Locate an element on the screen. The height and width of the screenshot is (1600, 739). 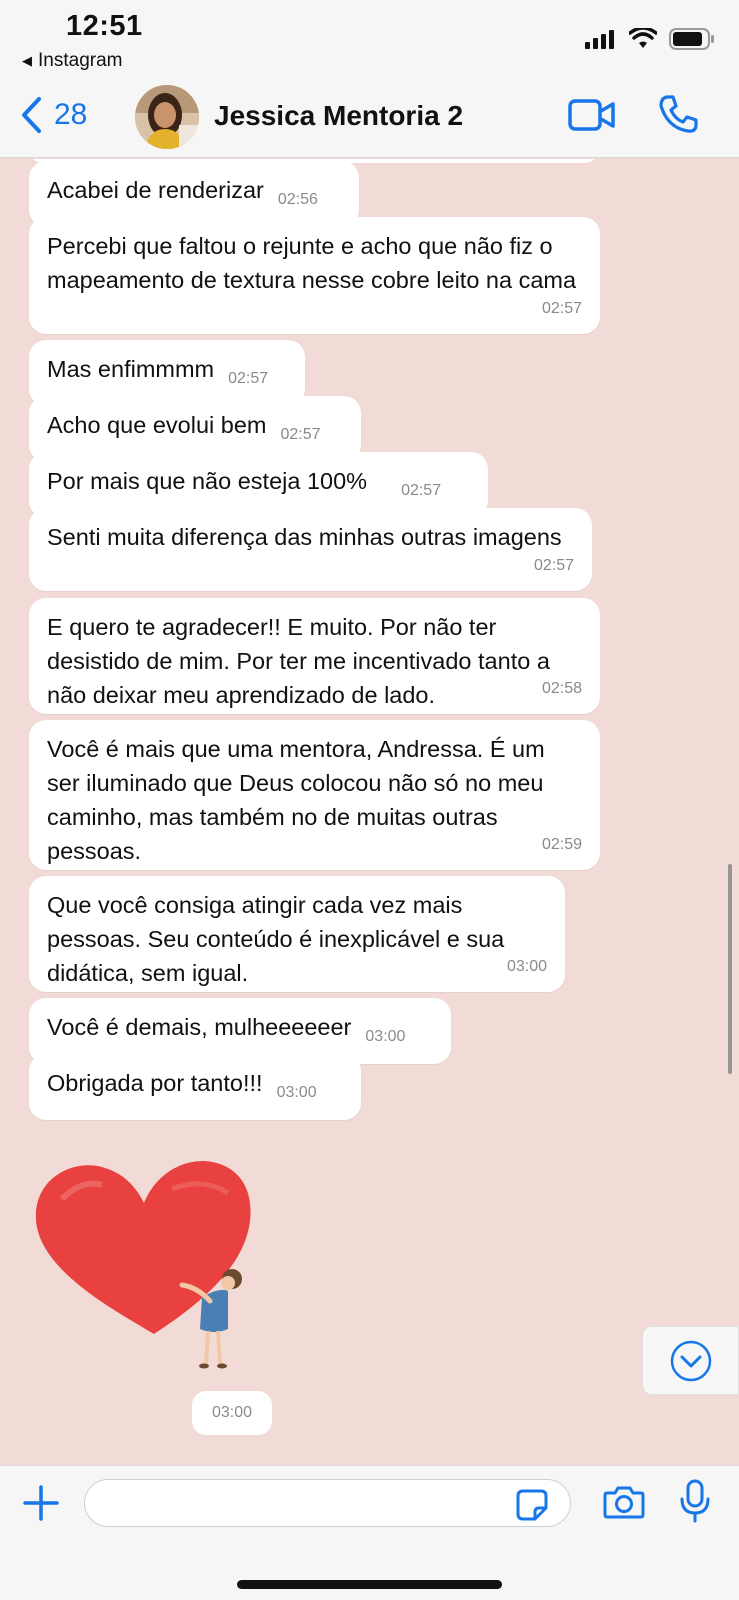
signal-icon is located at coordinates (599, 39).